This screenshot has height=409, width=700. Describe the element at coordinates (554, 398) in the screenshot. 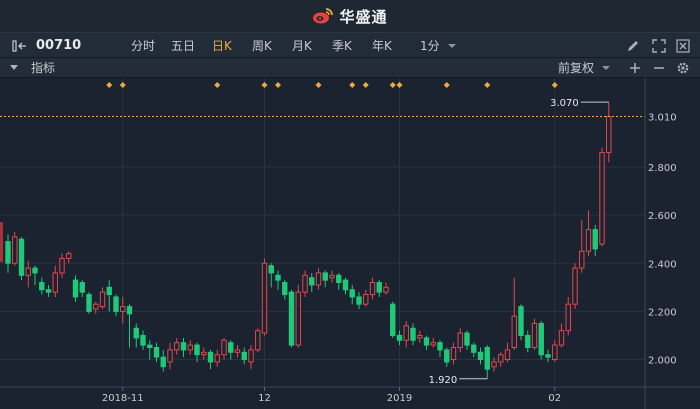

I see `time-tick-label: 02` at that location.